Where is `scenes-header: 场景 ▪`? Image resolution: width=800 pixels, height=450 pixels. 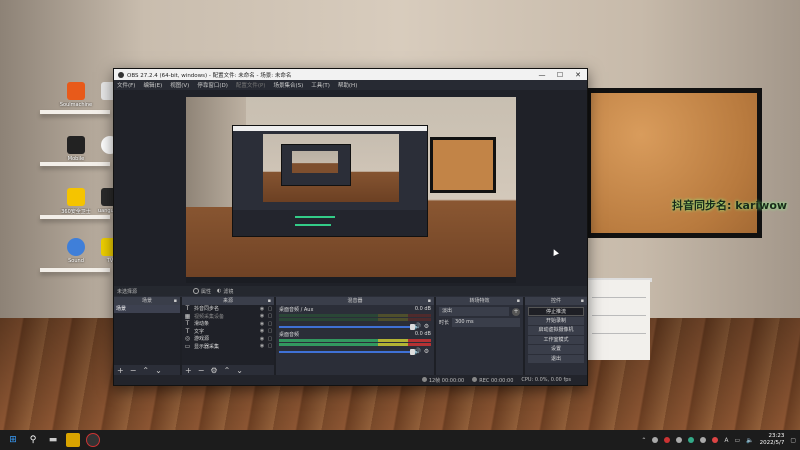 scenes-header: 场景 ▪ is located at coordinates (147, 301).